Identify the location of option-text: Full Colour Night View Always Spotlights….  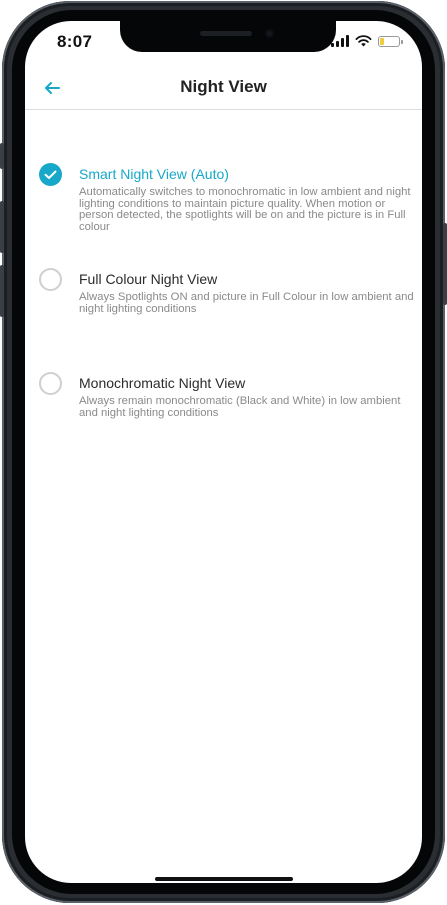
(246, 291).